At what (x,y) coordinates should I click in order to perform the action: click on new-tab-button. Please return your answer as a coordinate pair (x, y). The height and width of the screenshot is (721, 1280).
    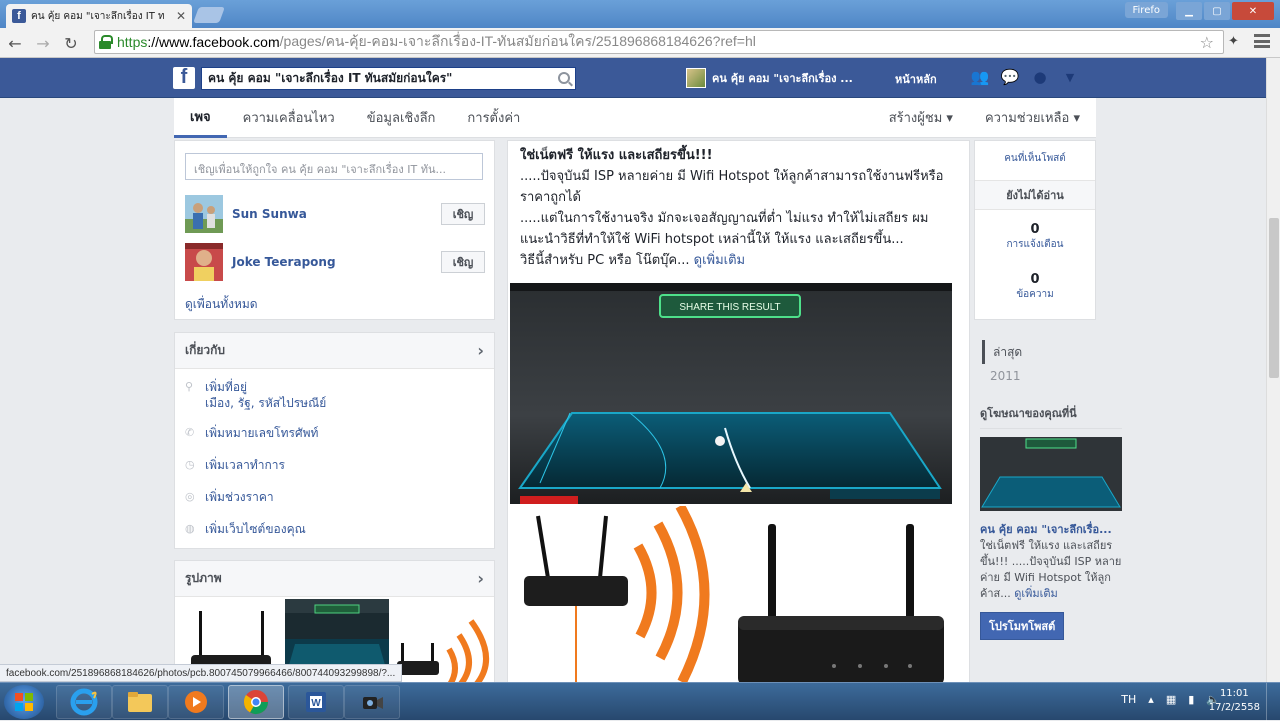
    Looking at the image, I should click on (209, 15).